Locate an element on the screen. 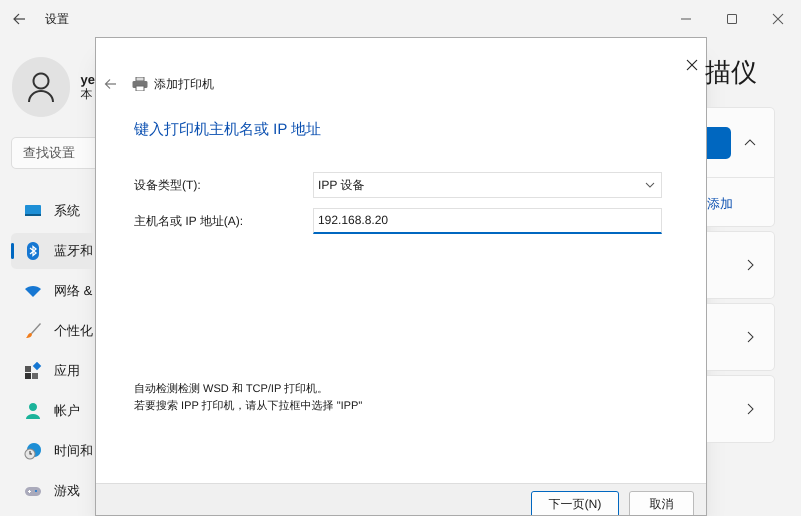 The width and height of the screenshot is (801, 516). primary-button is located at coordinates (719, 142).